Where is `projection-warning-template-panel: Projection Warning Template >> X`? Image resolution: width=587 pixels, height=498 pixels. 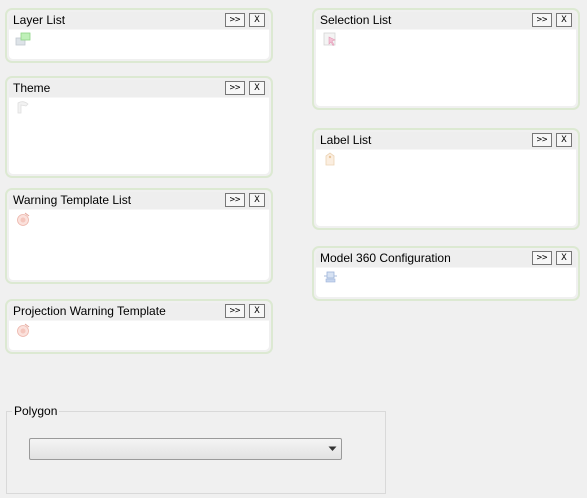
projection-warning-template-panel: Projection Warning Template >> X is located at coordinates (139, 326).